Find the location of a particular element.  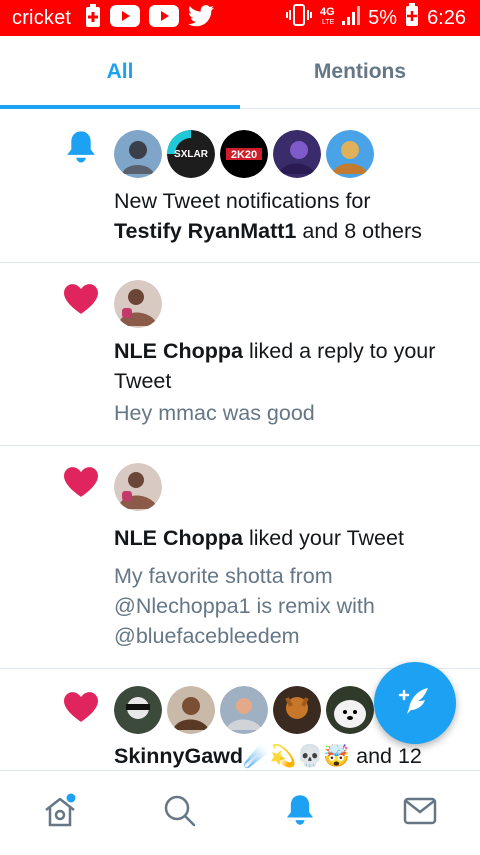

notification-text: SkinnyGawd☄️💫💀🤯 and 12 is located at coordinates (285, 755).